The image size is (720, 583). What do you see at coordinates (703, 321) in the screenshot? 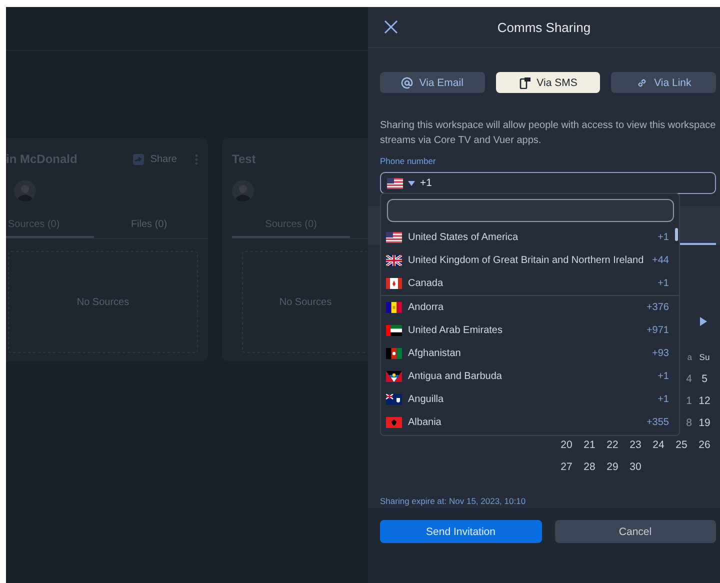
I see `next-month-icon` at bounding box center [703, 321].